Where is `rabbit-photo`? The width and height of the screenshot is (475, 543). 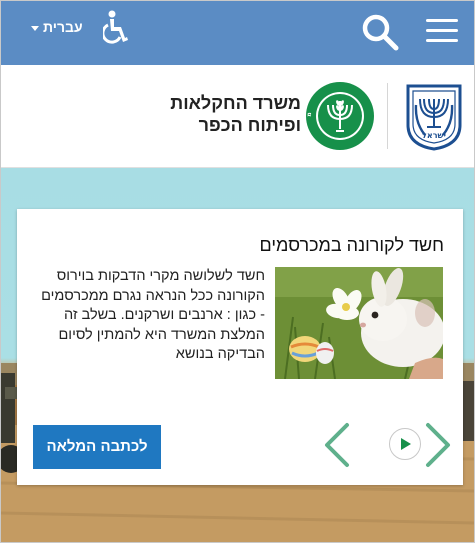
rabbit-photo is located at coordinates (359, 323).